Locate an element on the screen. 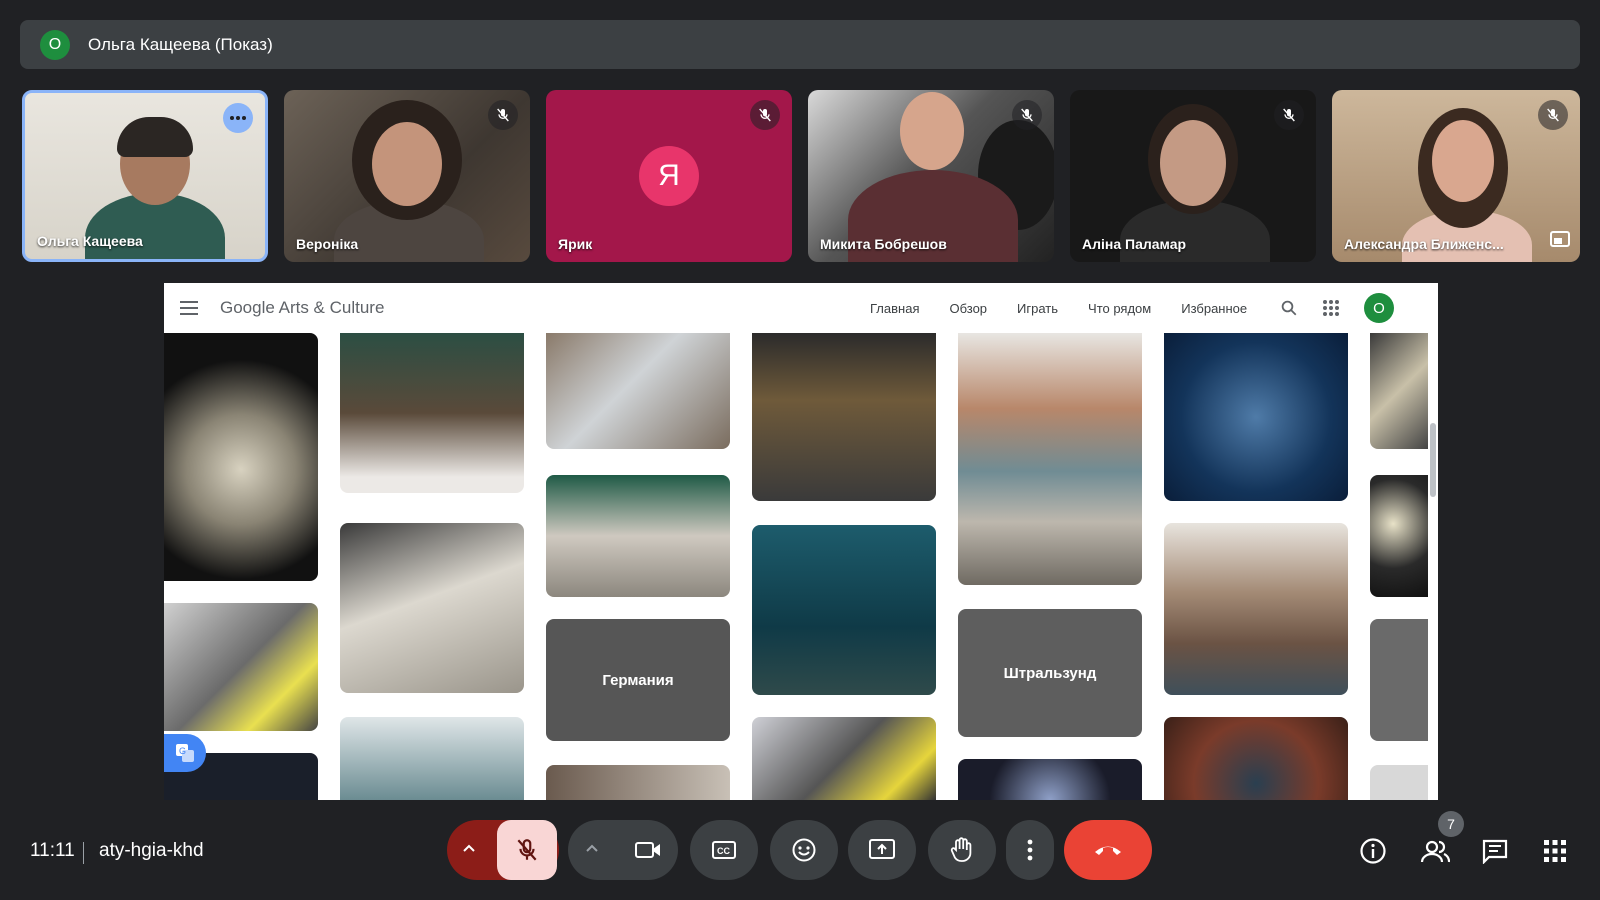 Image resolution: width=1600 pixels, height=900 pixels. reactions-button is located at coordinates (804, 850).